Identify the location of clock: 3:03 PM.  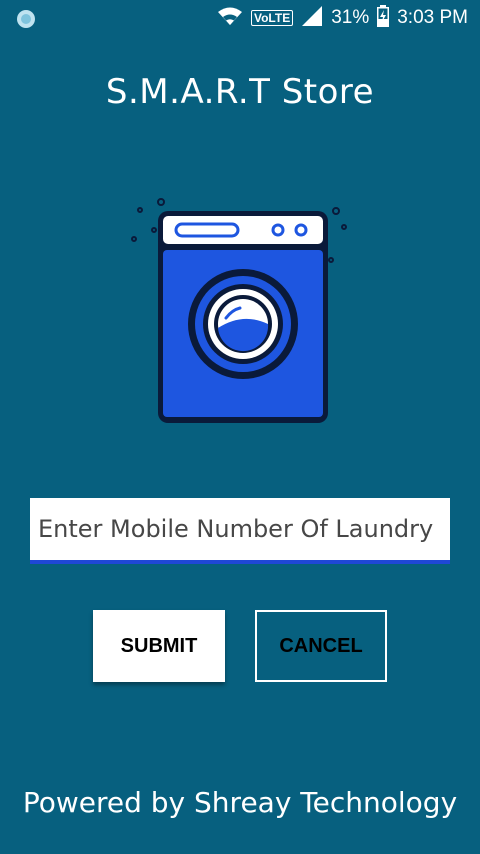
(432, 17).